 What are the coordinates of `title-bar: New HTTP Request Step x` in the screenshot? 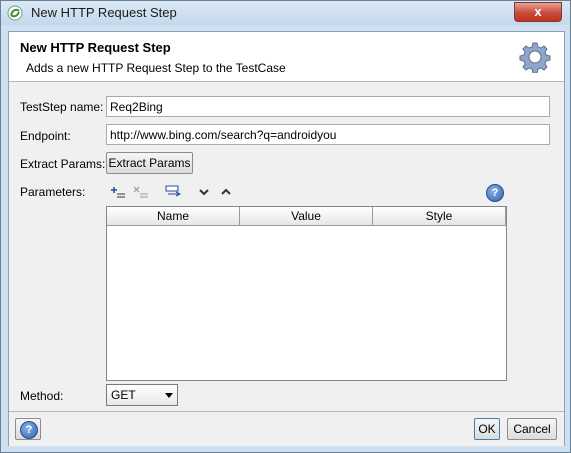 It's located at (285, 13).